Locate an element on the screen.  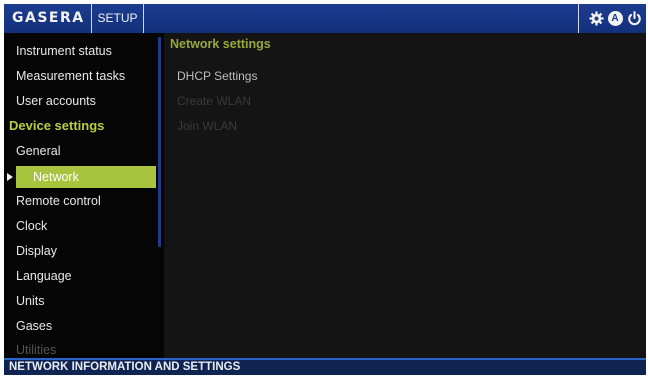
brand-logo: GASERA is located at coordinates (48, 18).